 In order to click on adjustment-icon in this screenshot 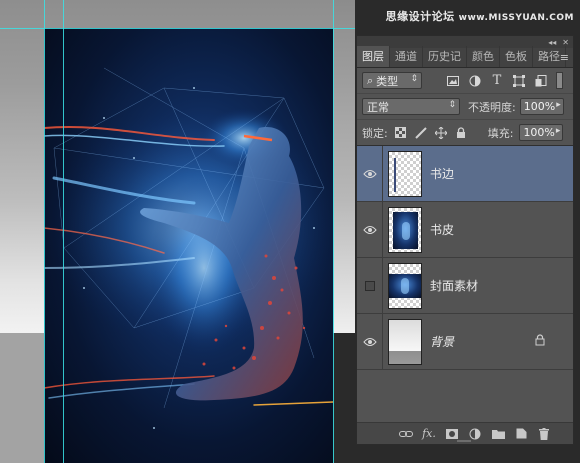, I will do `click(475, 434)`.